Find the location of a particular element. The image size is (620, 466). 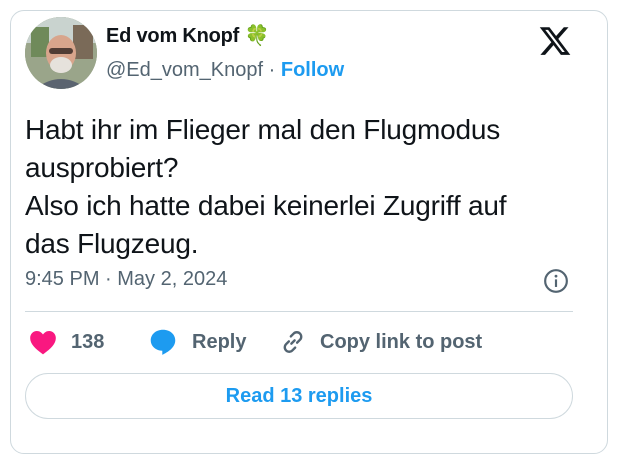

copy-link-button: Copy link to post is located at coordinates (381, 342).